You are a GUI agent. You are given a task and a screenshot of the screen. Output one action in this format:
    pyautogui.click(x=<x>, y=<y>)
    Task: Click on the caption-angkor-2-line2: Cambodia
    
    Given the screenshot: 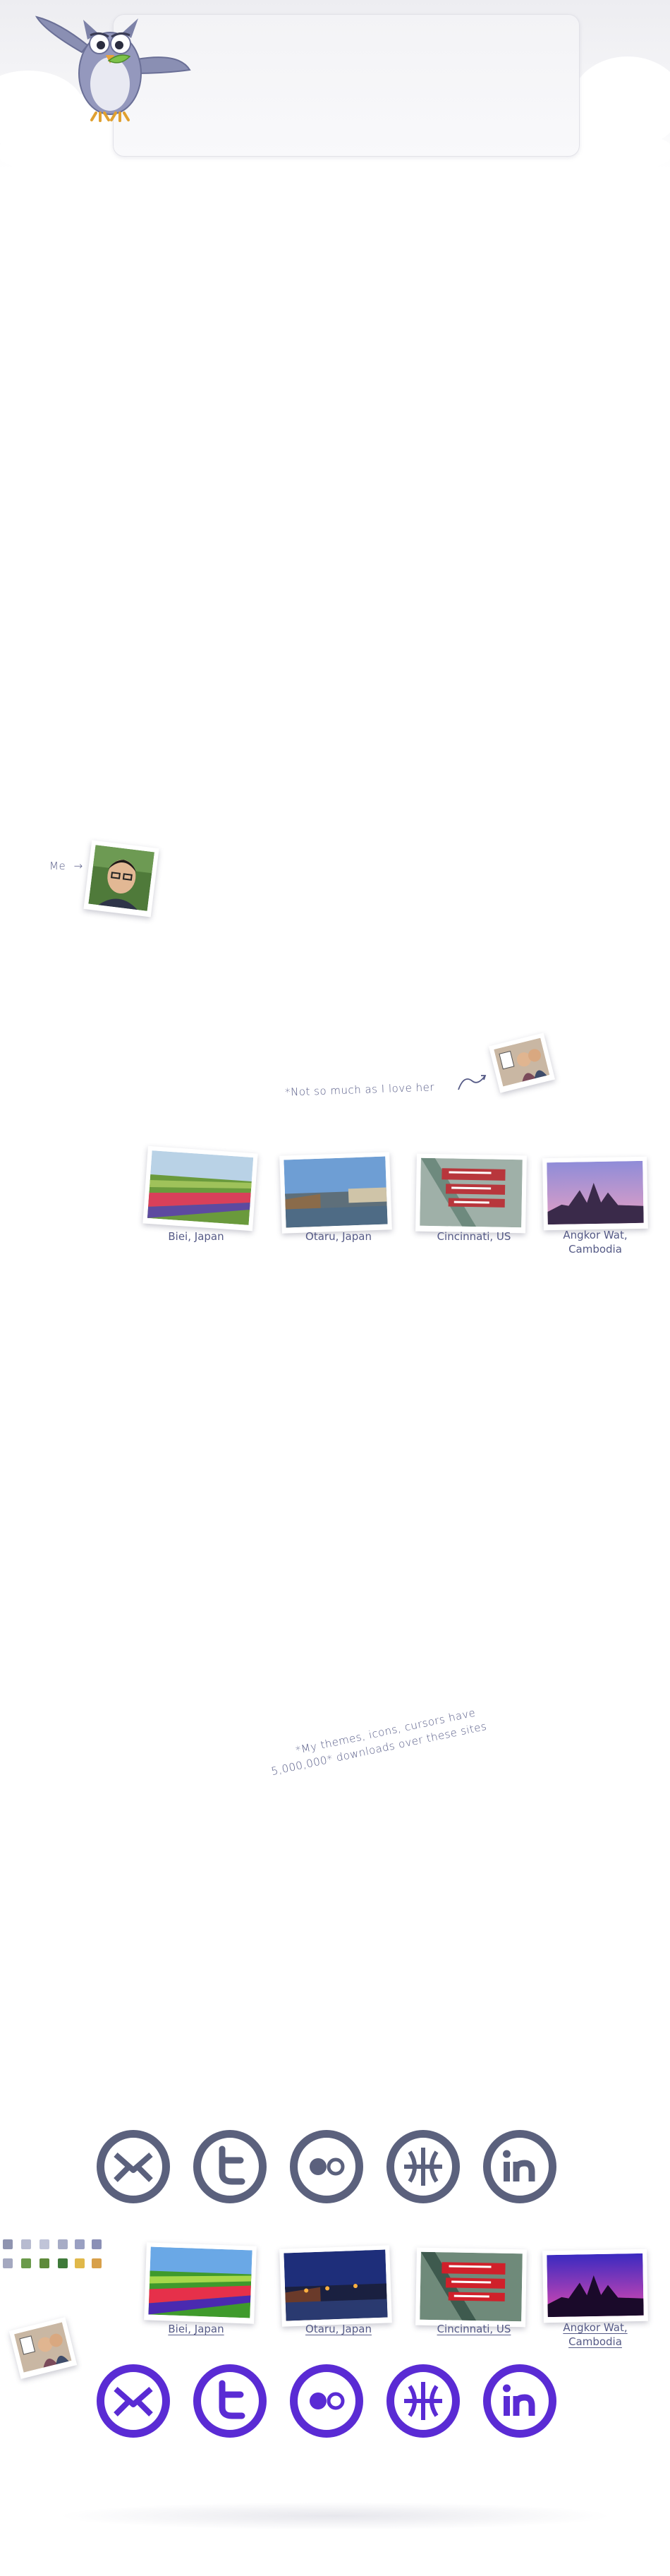 What is the action you would take?
    pyautogui.click(x=595, y=2341)
    